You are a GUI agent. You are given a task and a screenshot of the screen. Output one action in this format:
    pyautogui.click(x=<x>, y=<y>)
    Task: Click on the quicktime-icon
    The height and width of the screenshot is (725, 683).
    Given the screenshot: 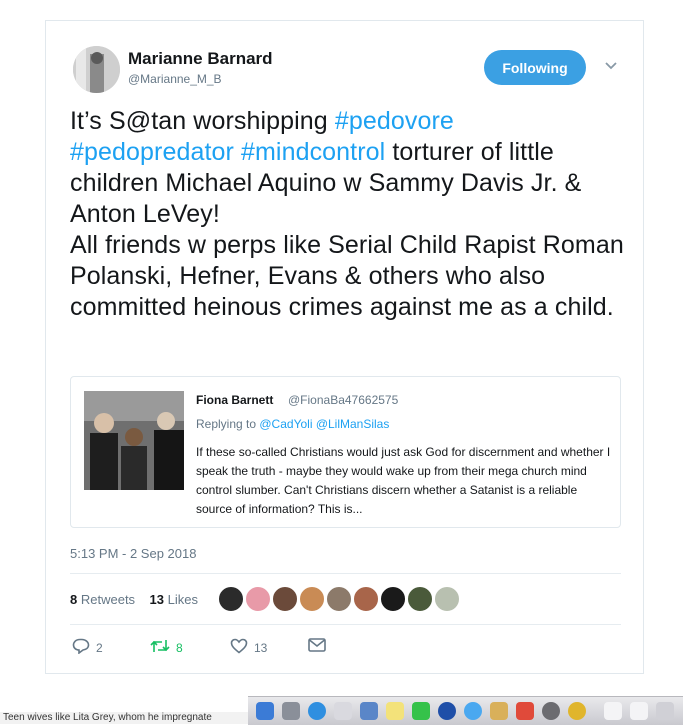 What is the action you would take?
    pyautogui.click(x=447, y=711)
    